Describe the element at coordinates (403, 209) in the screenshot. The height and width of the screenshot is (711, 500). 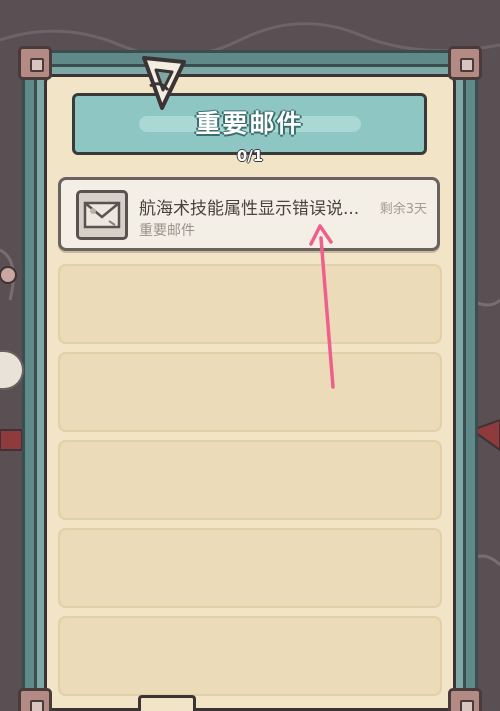
I see `mail-expire-time: 剩余3天` at that location.